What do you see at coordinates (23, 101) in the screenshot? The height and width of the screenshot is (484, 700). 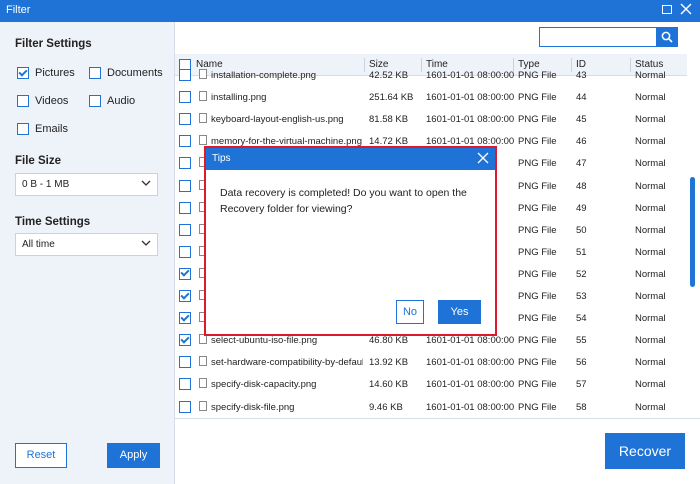 I see `checkbox-videos-box` at bounding box center [23, 101].